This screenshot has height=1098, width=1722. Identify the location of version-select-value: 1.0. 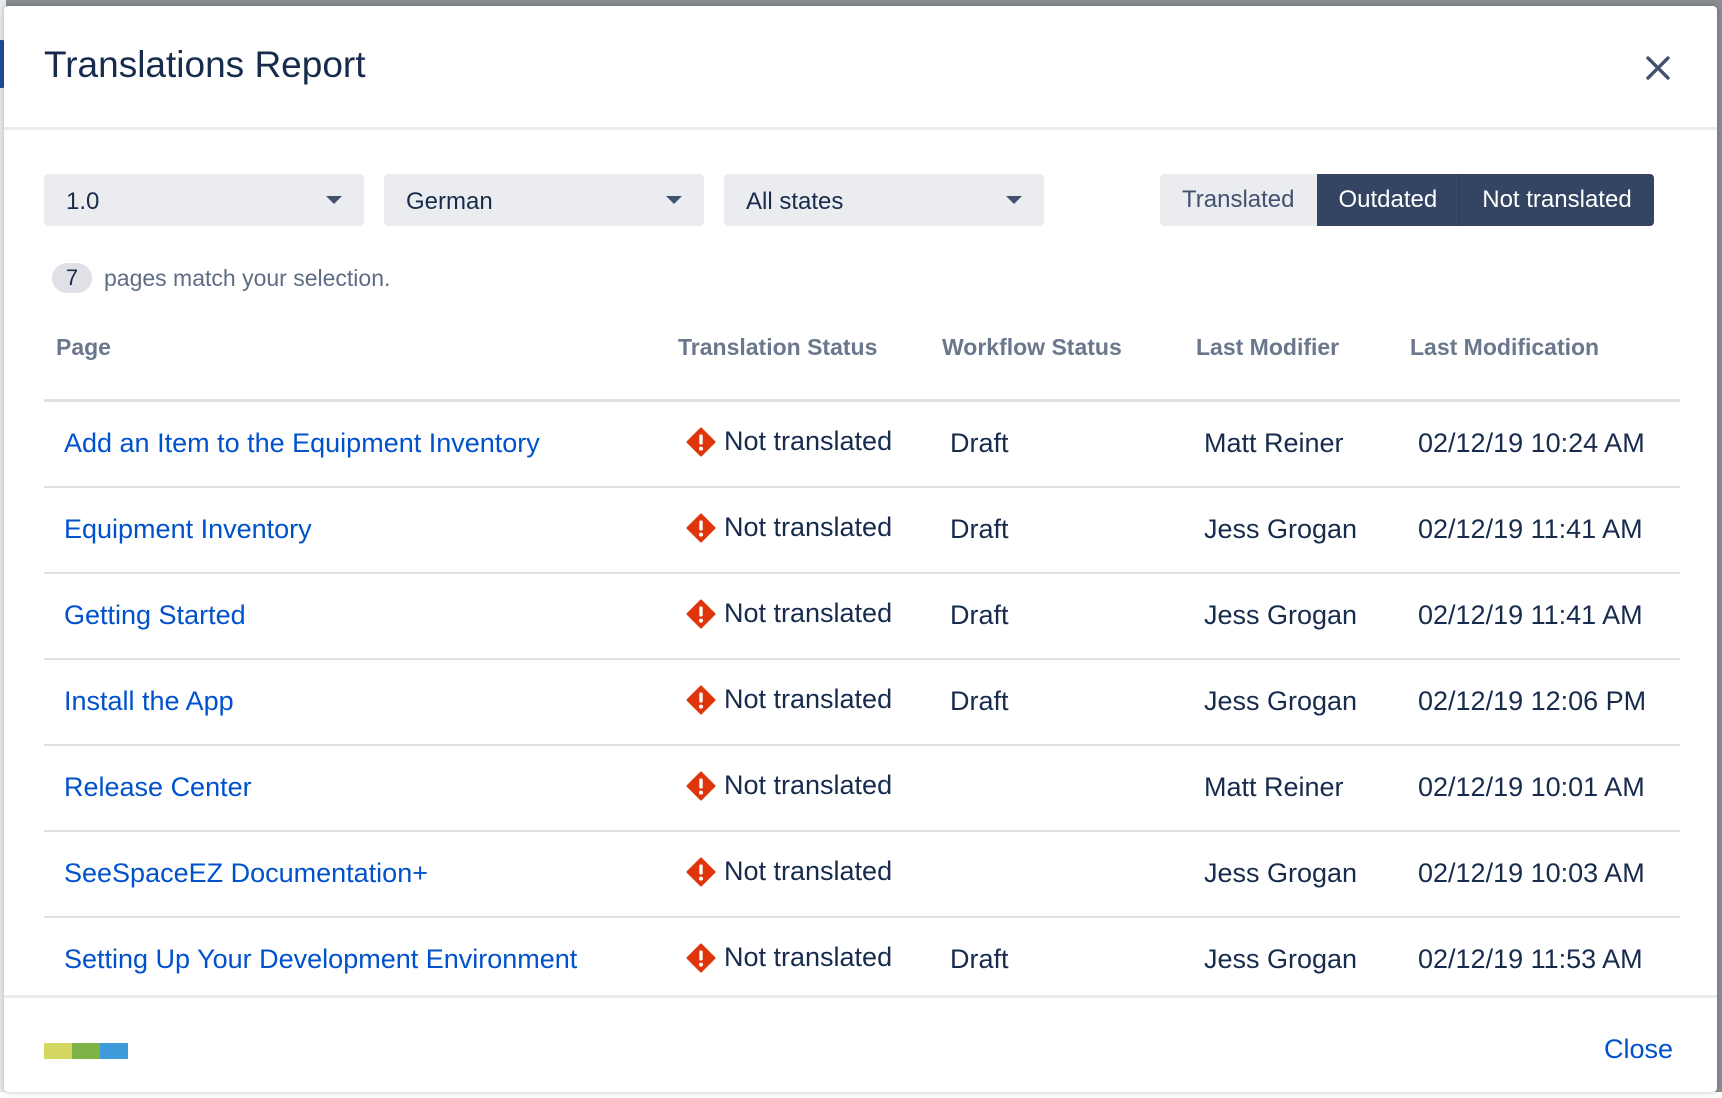
(83, 201).